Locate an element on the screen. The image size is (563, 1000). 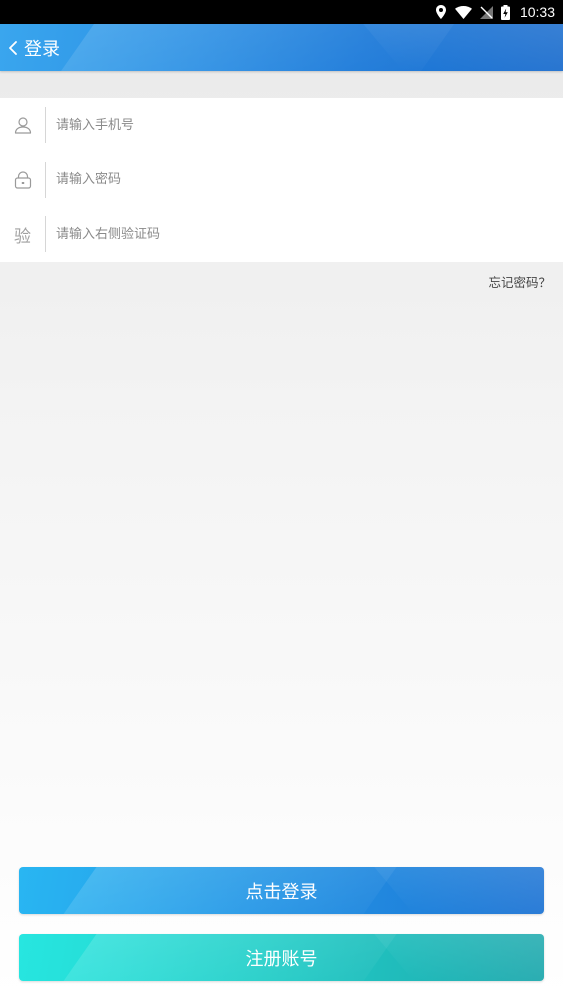
page-title: 登录 is located at coordinates (42, 49).